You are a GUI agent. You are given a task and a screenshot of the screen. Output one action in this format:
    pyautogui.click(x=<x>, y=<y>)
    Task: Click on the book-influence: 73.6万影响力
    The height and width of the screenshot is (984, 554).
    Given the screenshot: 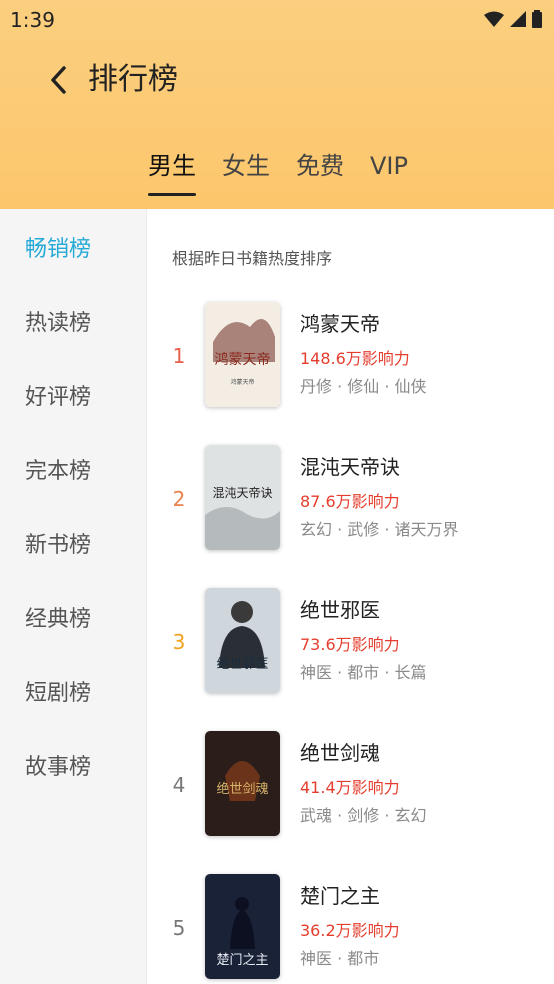 What is the action you would take?
    pyautogui.click(x=350, y=644)
    